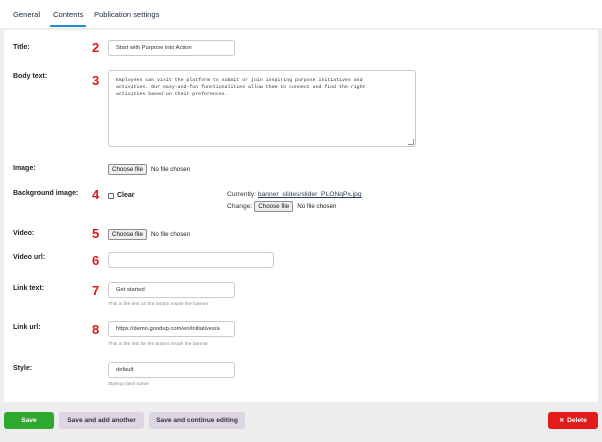  I want to click on background-file-input: Change: Choose file No file chosen, so click(281, 206).